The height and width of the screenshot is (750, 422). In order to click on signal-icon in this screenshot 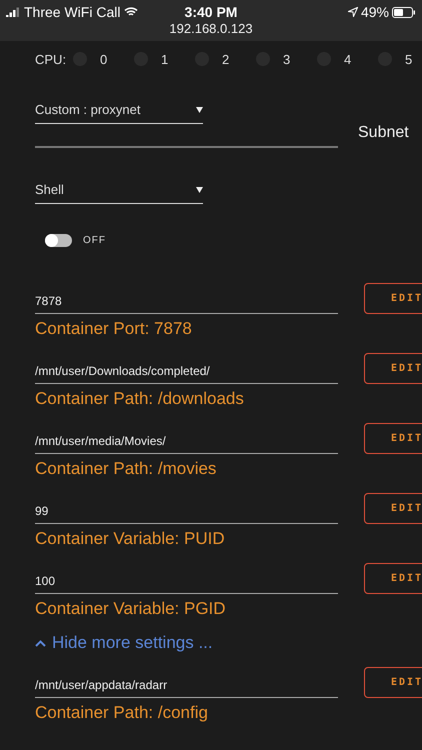, I will do `click(13, 12)`.